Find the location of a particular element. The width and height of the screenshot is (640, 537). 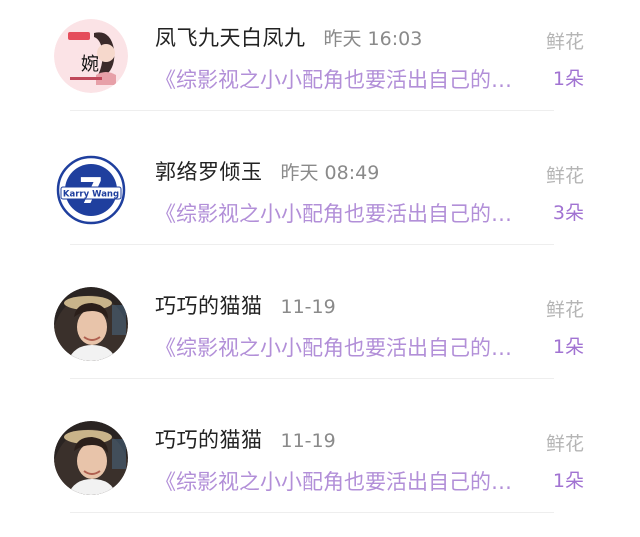

anime-girl-avatar-icon: 婉 is located at coordinates (91, 56).